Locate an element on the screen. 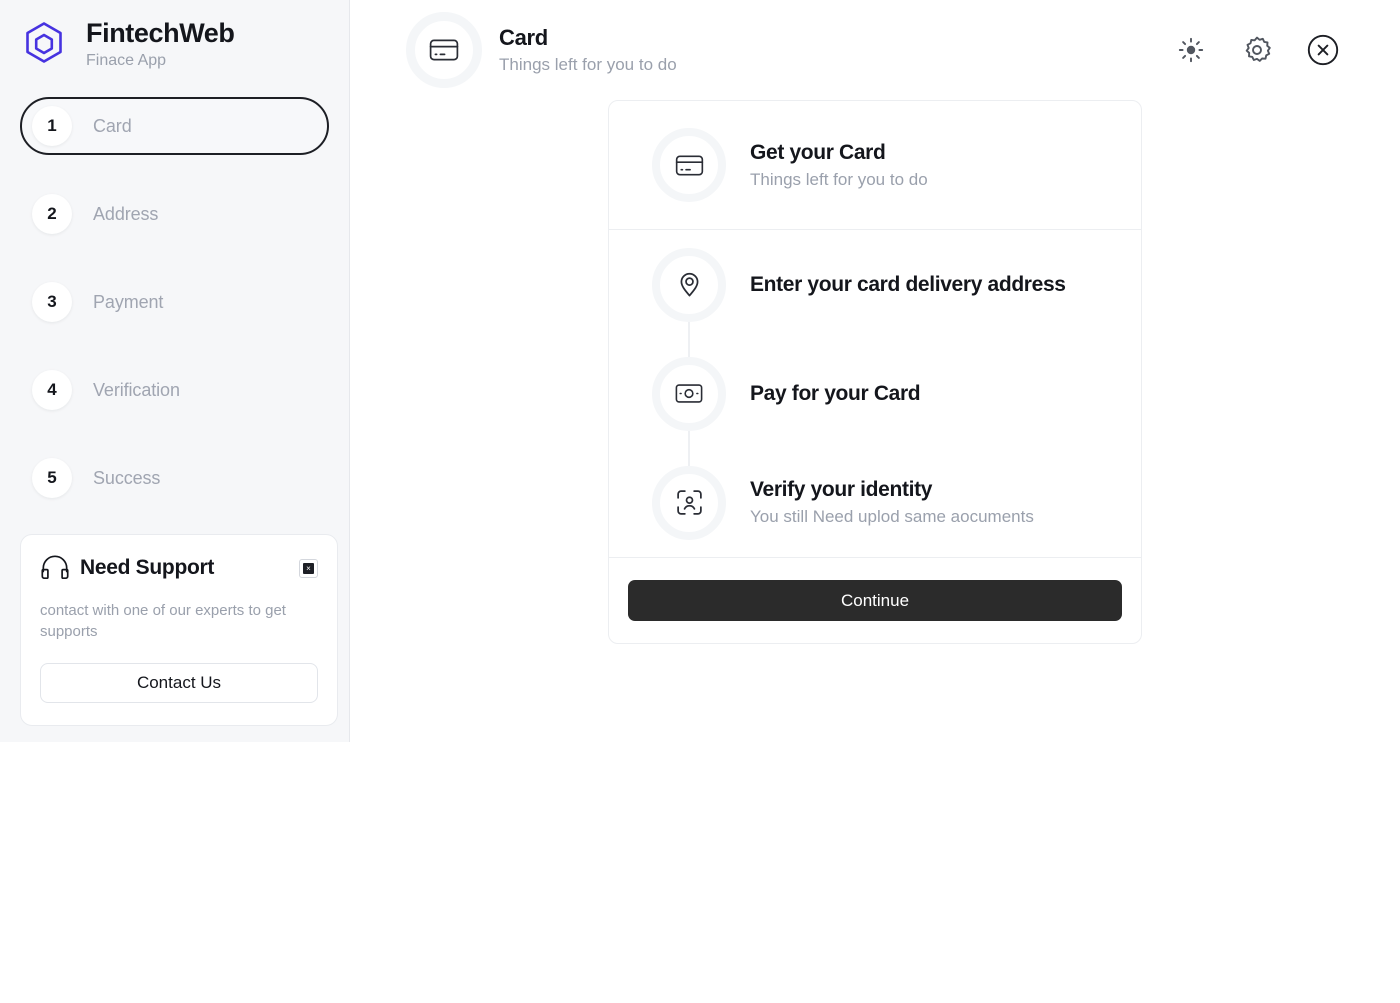 The image size is (1400, 1003). task-text: Enter your card delivery address is located at coordinates (908, 284).